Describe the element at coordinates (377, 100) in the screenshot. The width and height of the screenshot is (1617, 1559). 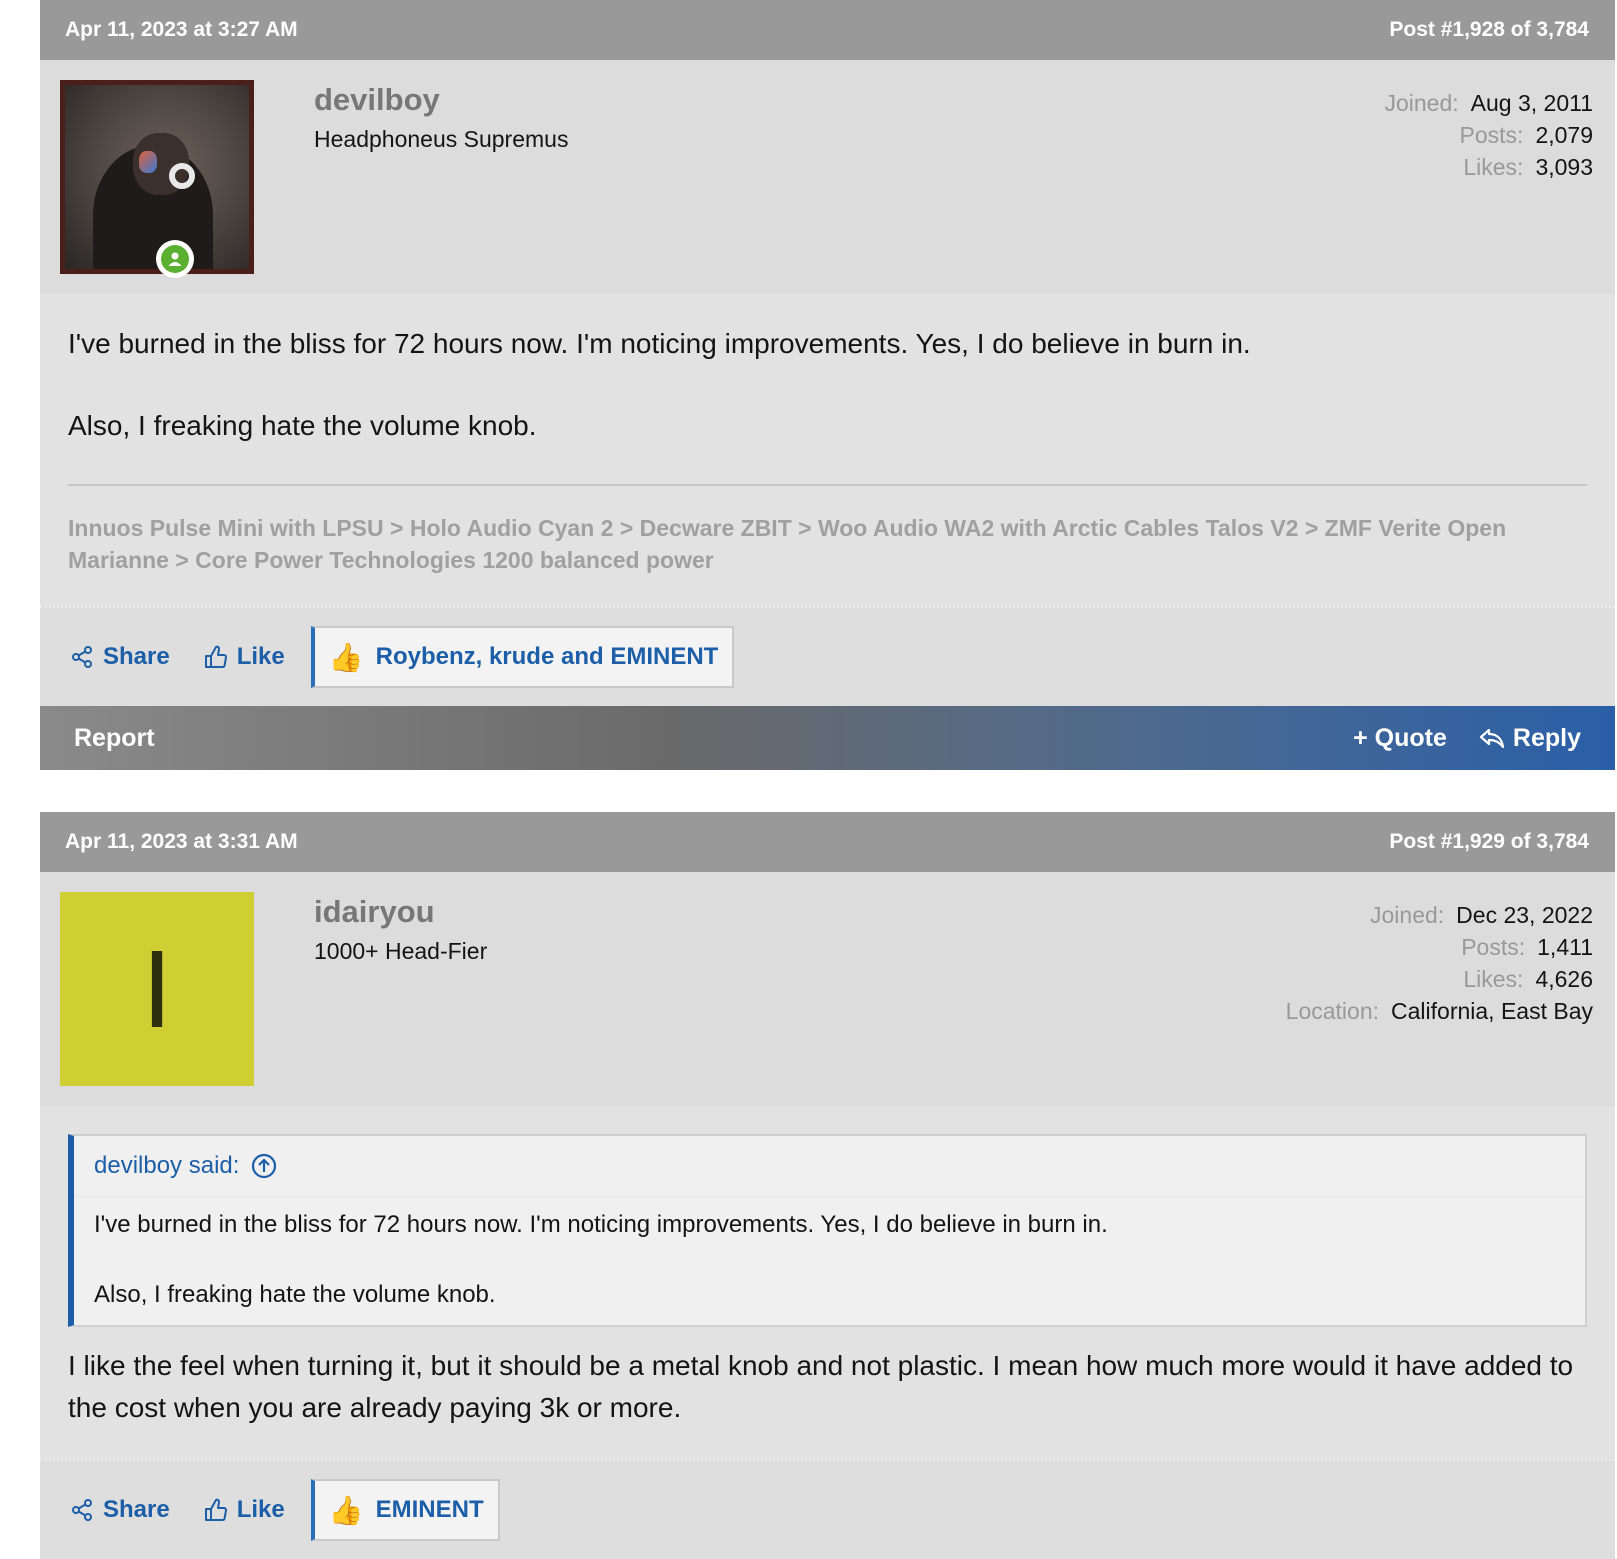
I see `username: devilboy` at that location.